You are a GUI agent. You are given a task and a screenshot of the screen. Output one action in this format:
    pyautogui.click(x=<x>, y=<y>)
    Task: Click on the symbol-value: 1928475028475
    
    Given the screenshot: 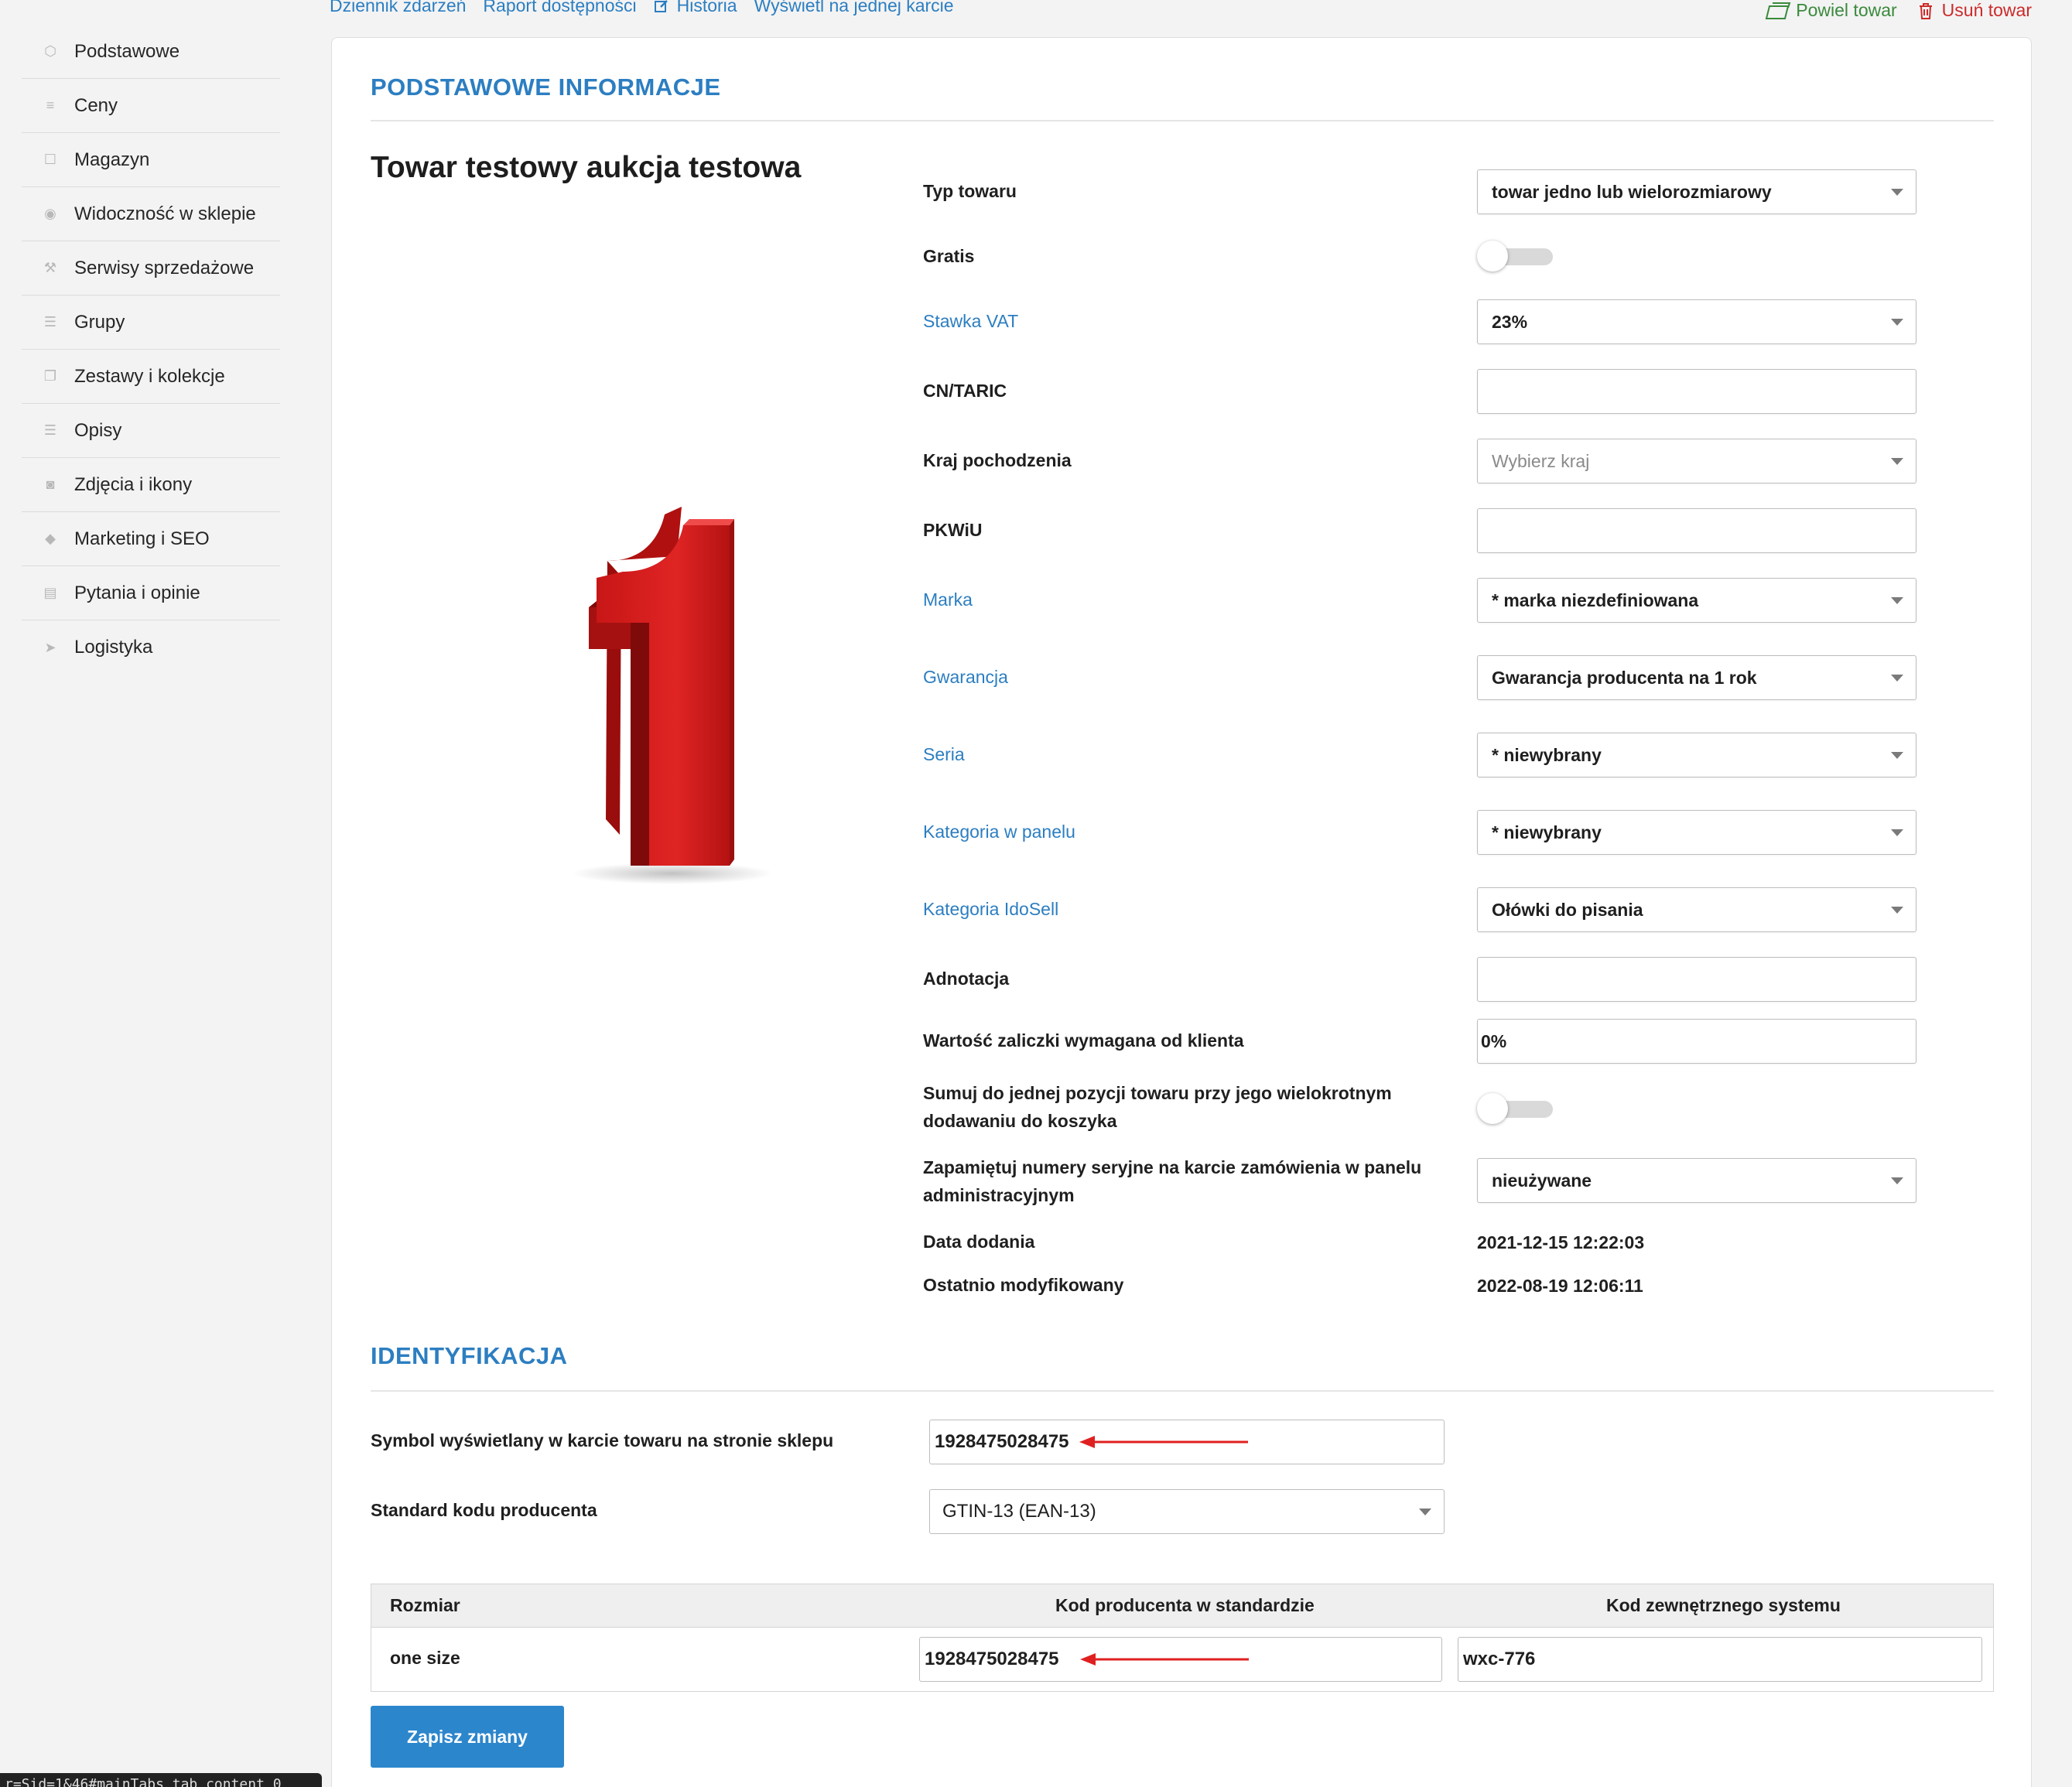 What is the action you would take?
    pyautogui.click(x=1002, y=1441)
    